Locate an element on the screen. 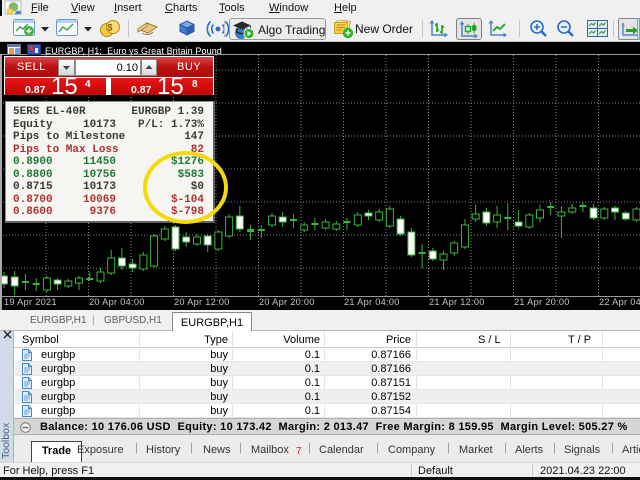  svg-text: 21 Apr 12:00 is located at coordinates (457, 302).